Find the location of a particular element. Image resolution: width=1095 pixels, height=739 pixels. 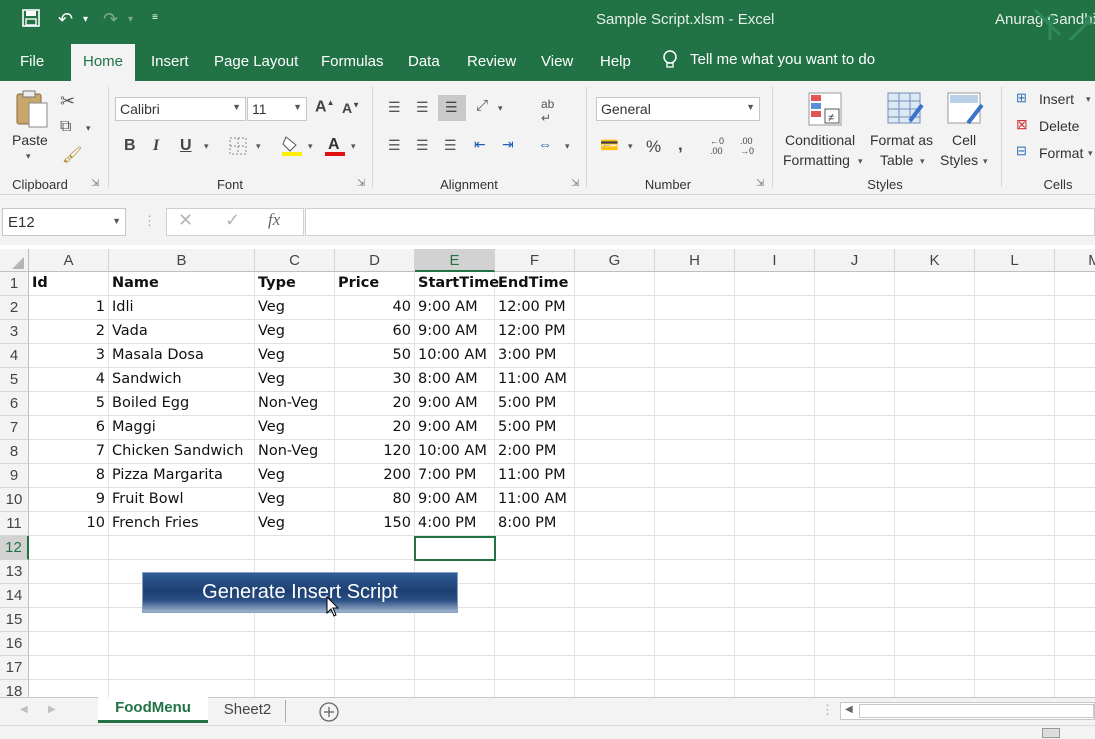

table-cell: Sandwich is located at coordinates (182, 380).